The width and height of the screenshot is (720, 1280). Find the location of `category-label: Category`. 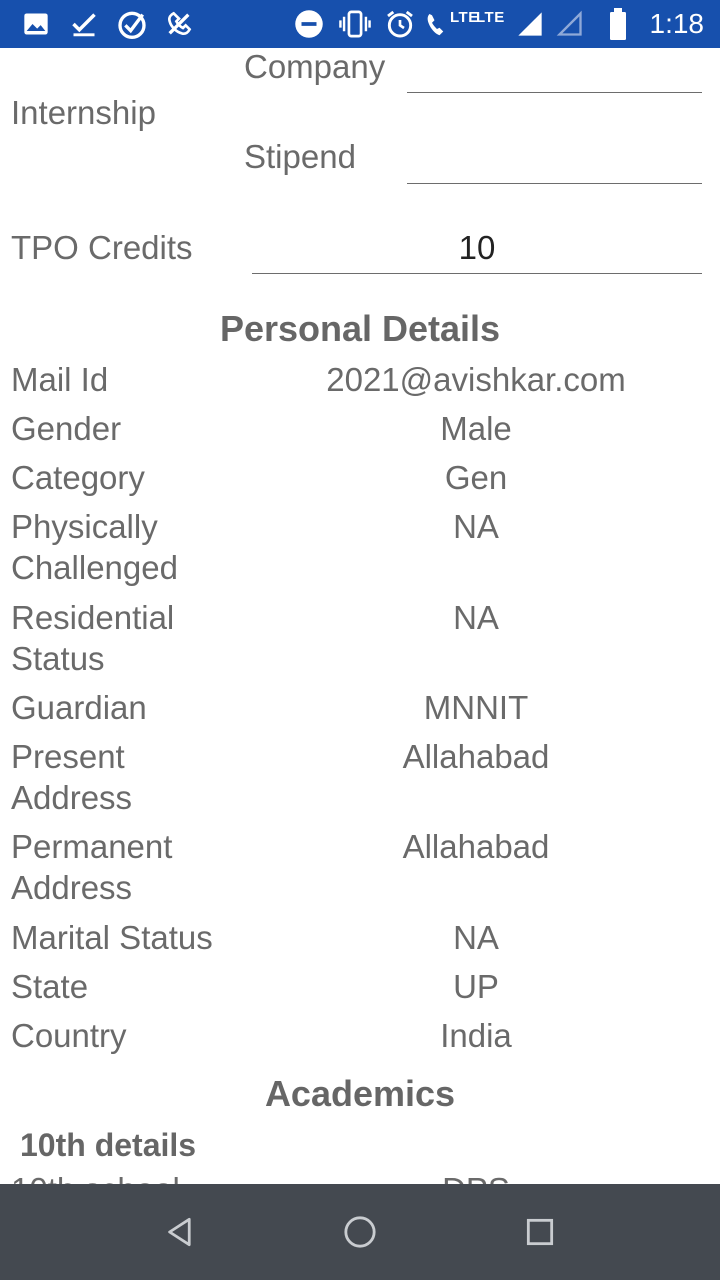

category-label: Category is located at coordinates (78, 477).